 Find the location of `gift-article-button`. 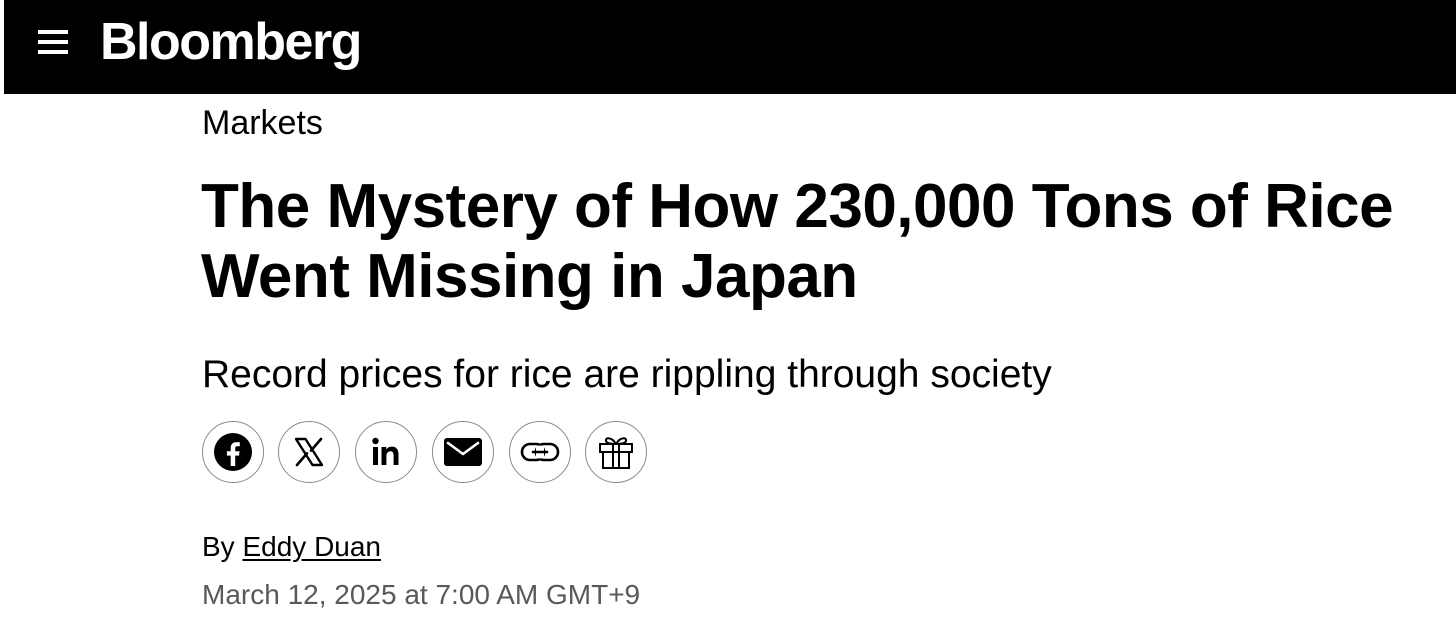

gift-article-button is located at coordinates (616, 452).